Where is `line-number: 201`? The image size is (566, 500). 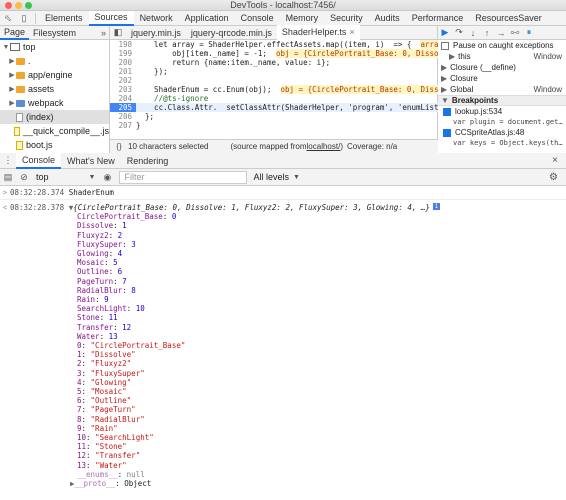
line-number: 201 is located at coordinates (123, 71).